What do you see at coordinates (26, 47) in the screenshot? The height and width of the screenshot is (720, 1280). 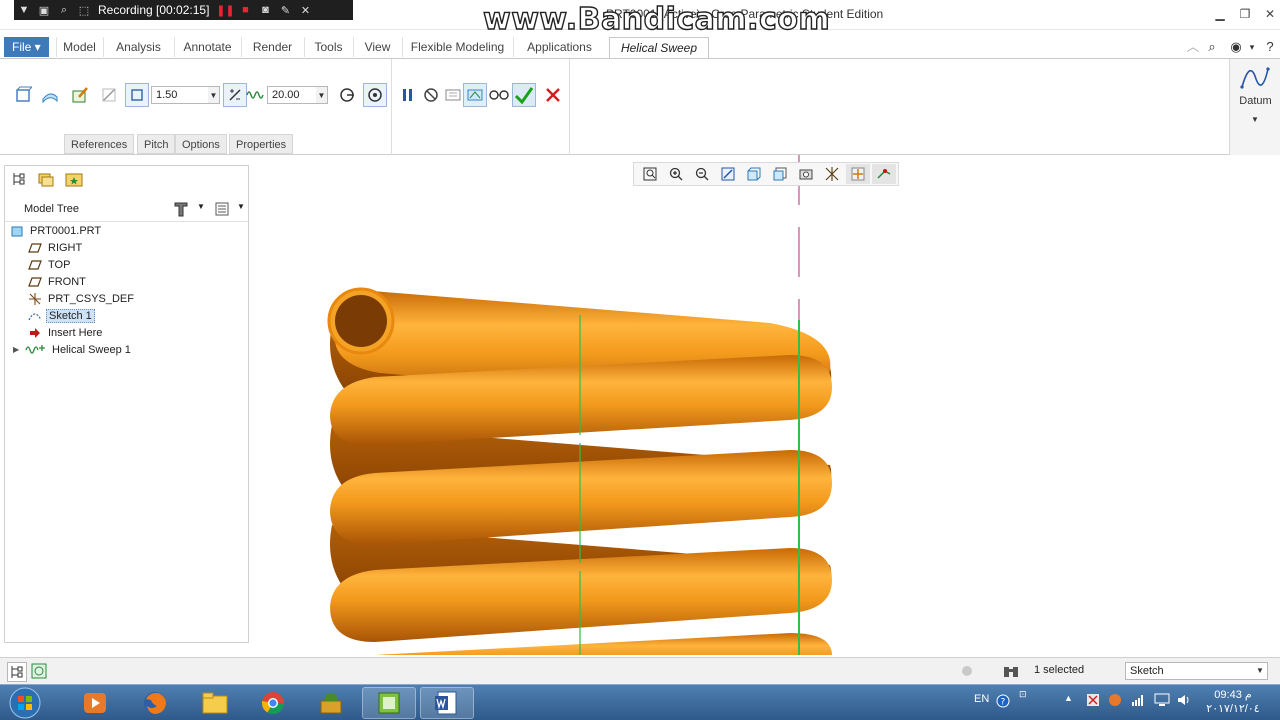 I see `file-menu-button: File ▾` at bounding box center [26, 47].